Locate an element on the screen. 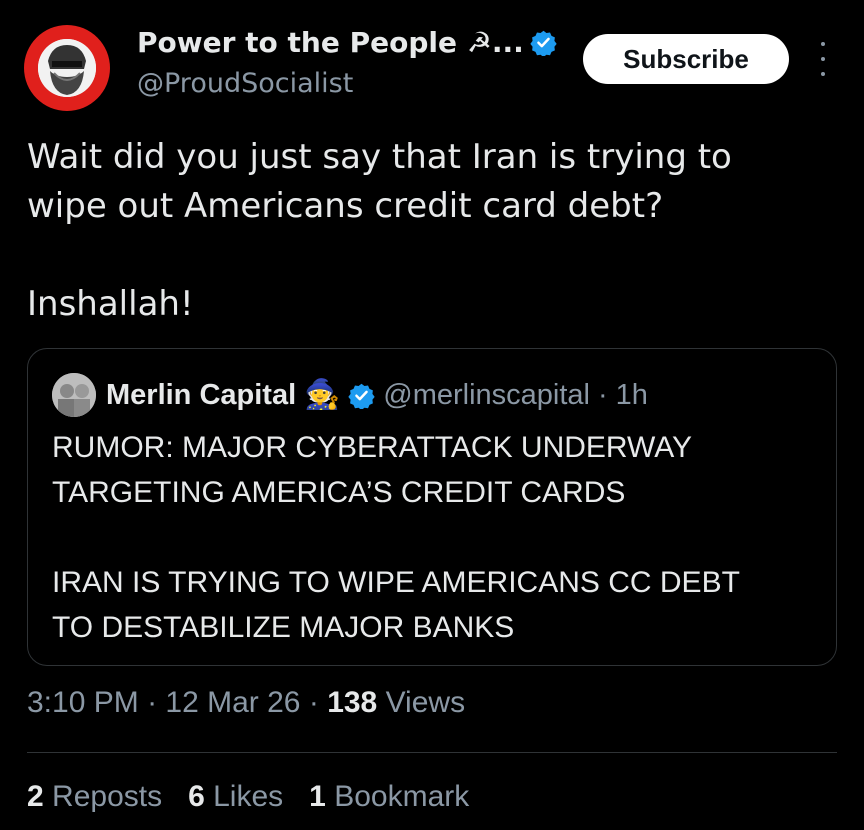 The width and height of the screenshot is (864, 830). quoted-text-line: IRAN IS TRYING TO WIPE AMERICANS CC DEBT is located at coordinates (396, 582).